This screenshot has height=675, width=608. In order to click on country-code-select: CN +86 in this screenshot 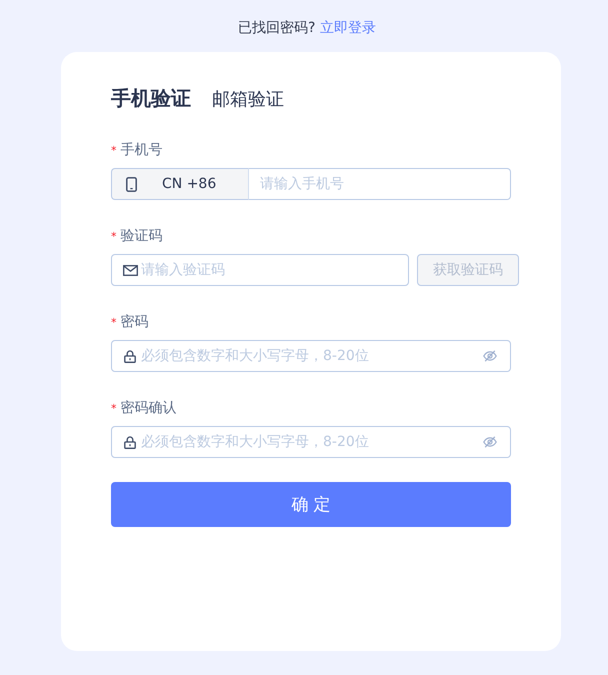, I will do `click(180, 184)`.